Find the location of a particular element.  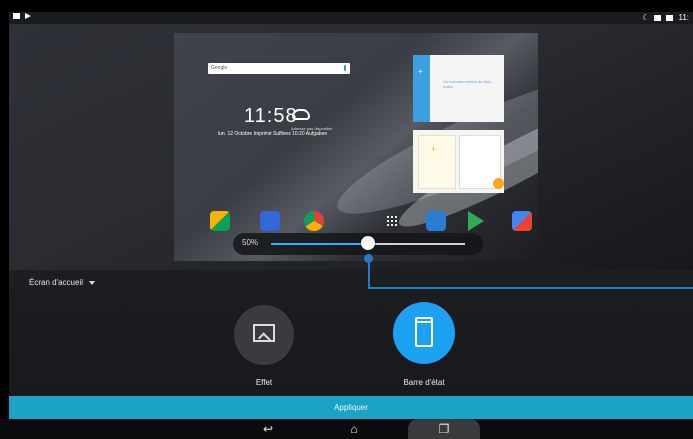

notification-icon is located at coordinates (16, 16).